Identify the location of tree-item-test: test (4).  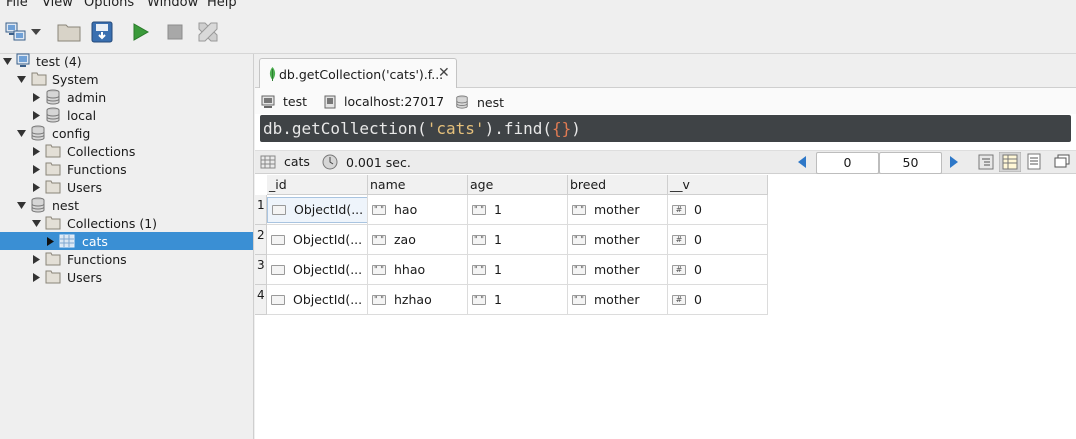
(126, 61).